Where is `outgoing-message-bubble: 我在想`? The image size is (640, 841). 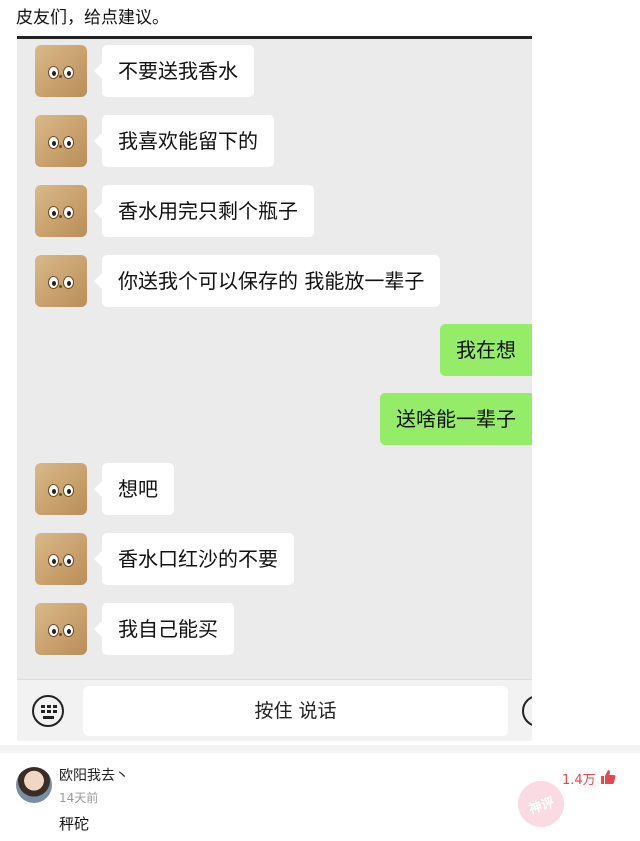 outgoing-message-bubble: 我在想 is located at coordinates (486, 350).